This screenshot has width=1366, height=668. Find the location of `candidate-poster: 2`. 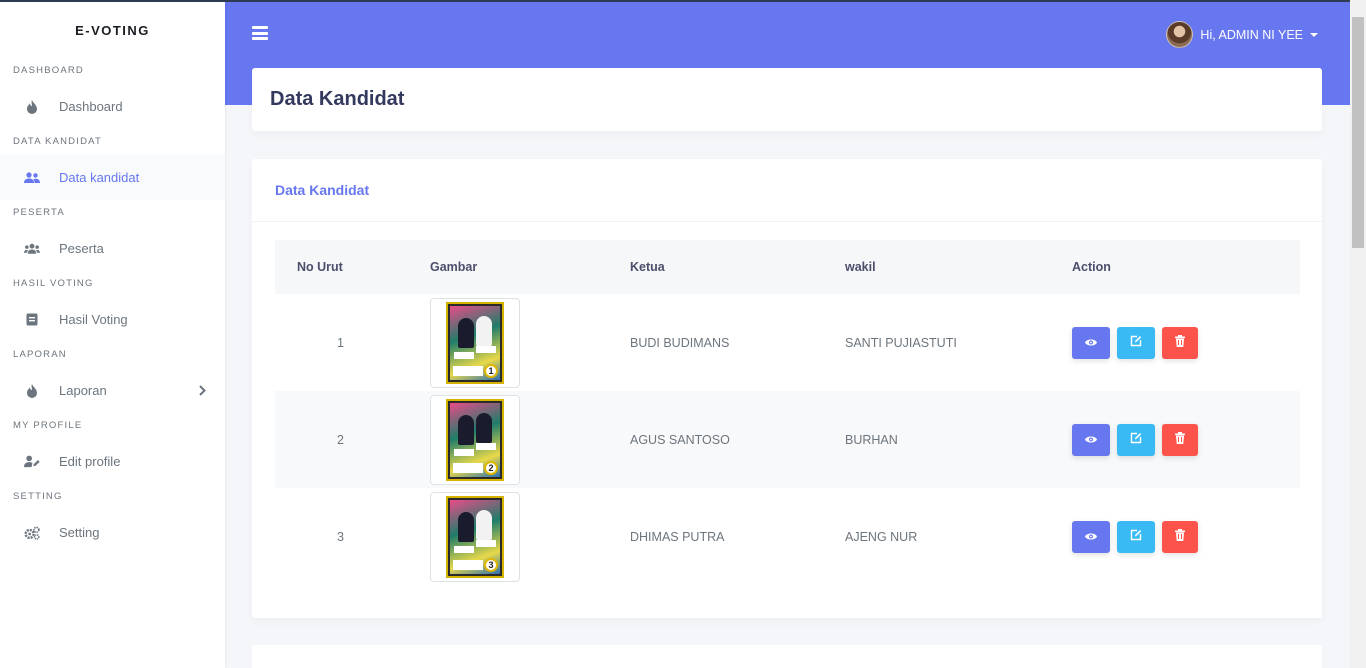

candidate-poster: 2 is located at coordinates (475, 439).